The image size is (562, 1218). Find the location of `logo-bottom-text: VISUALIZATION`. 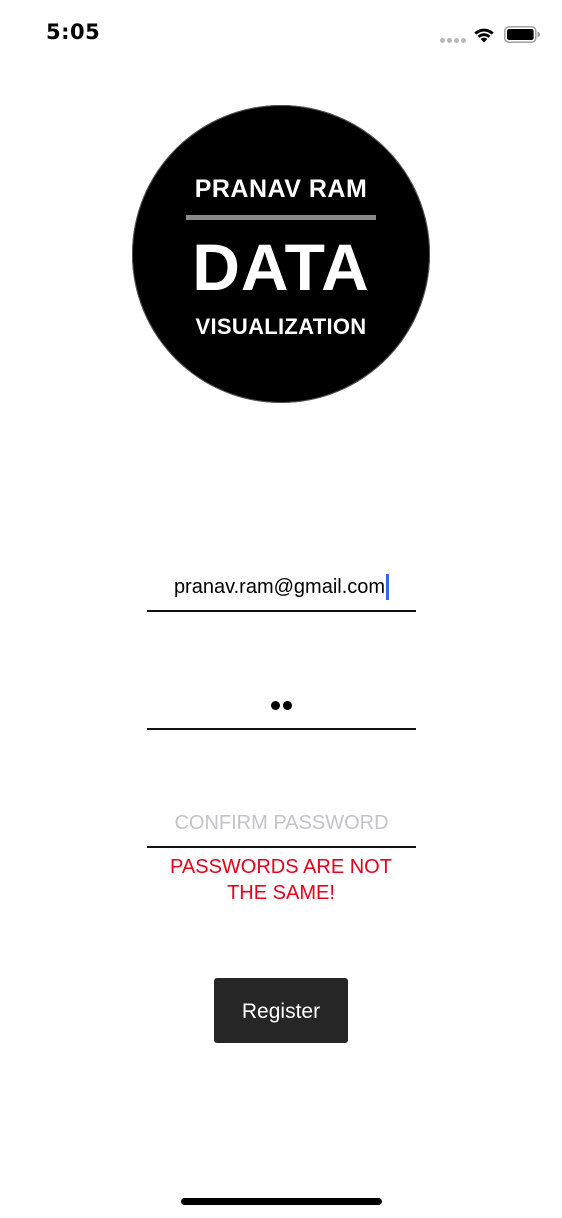

logo-bottom-text: VISUALIZATION is located at coordinates (281, 326).